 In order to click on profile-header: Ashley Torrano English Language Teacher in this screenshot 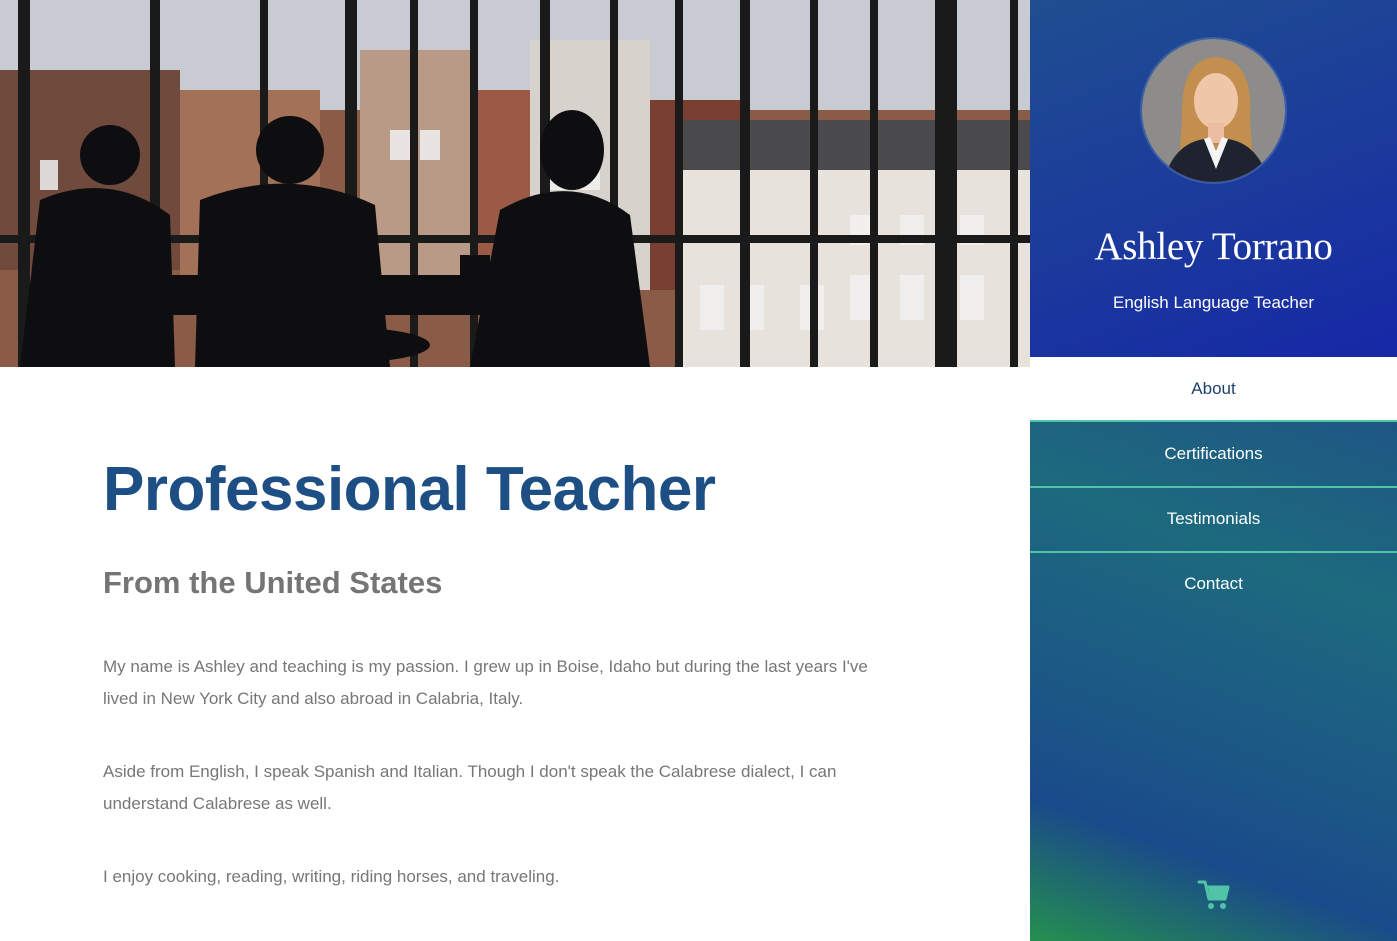, I will do `click(1213, 178)`.